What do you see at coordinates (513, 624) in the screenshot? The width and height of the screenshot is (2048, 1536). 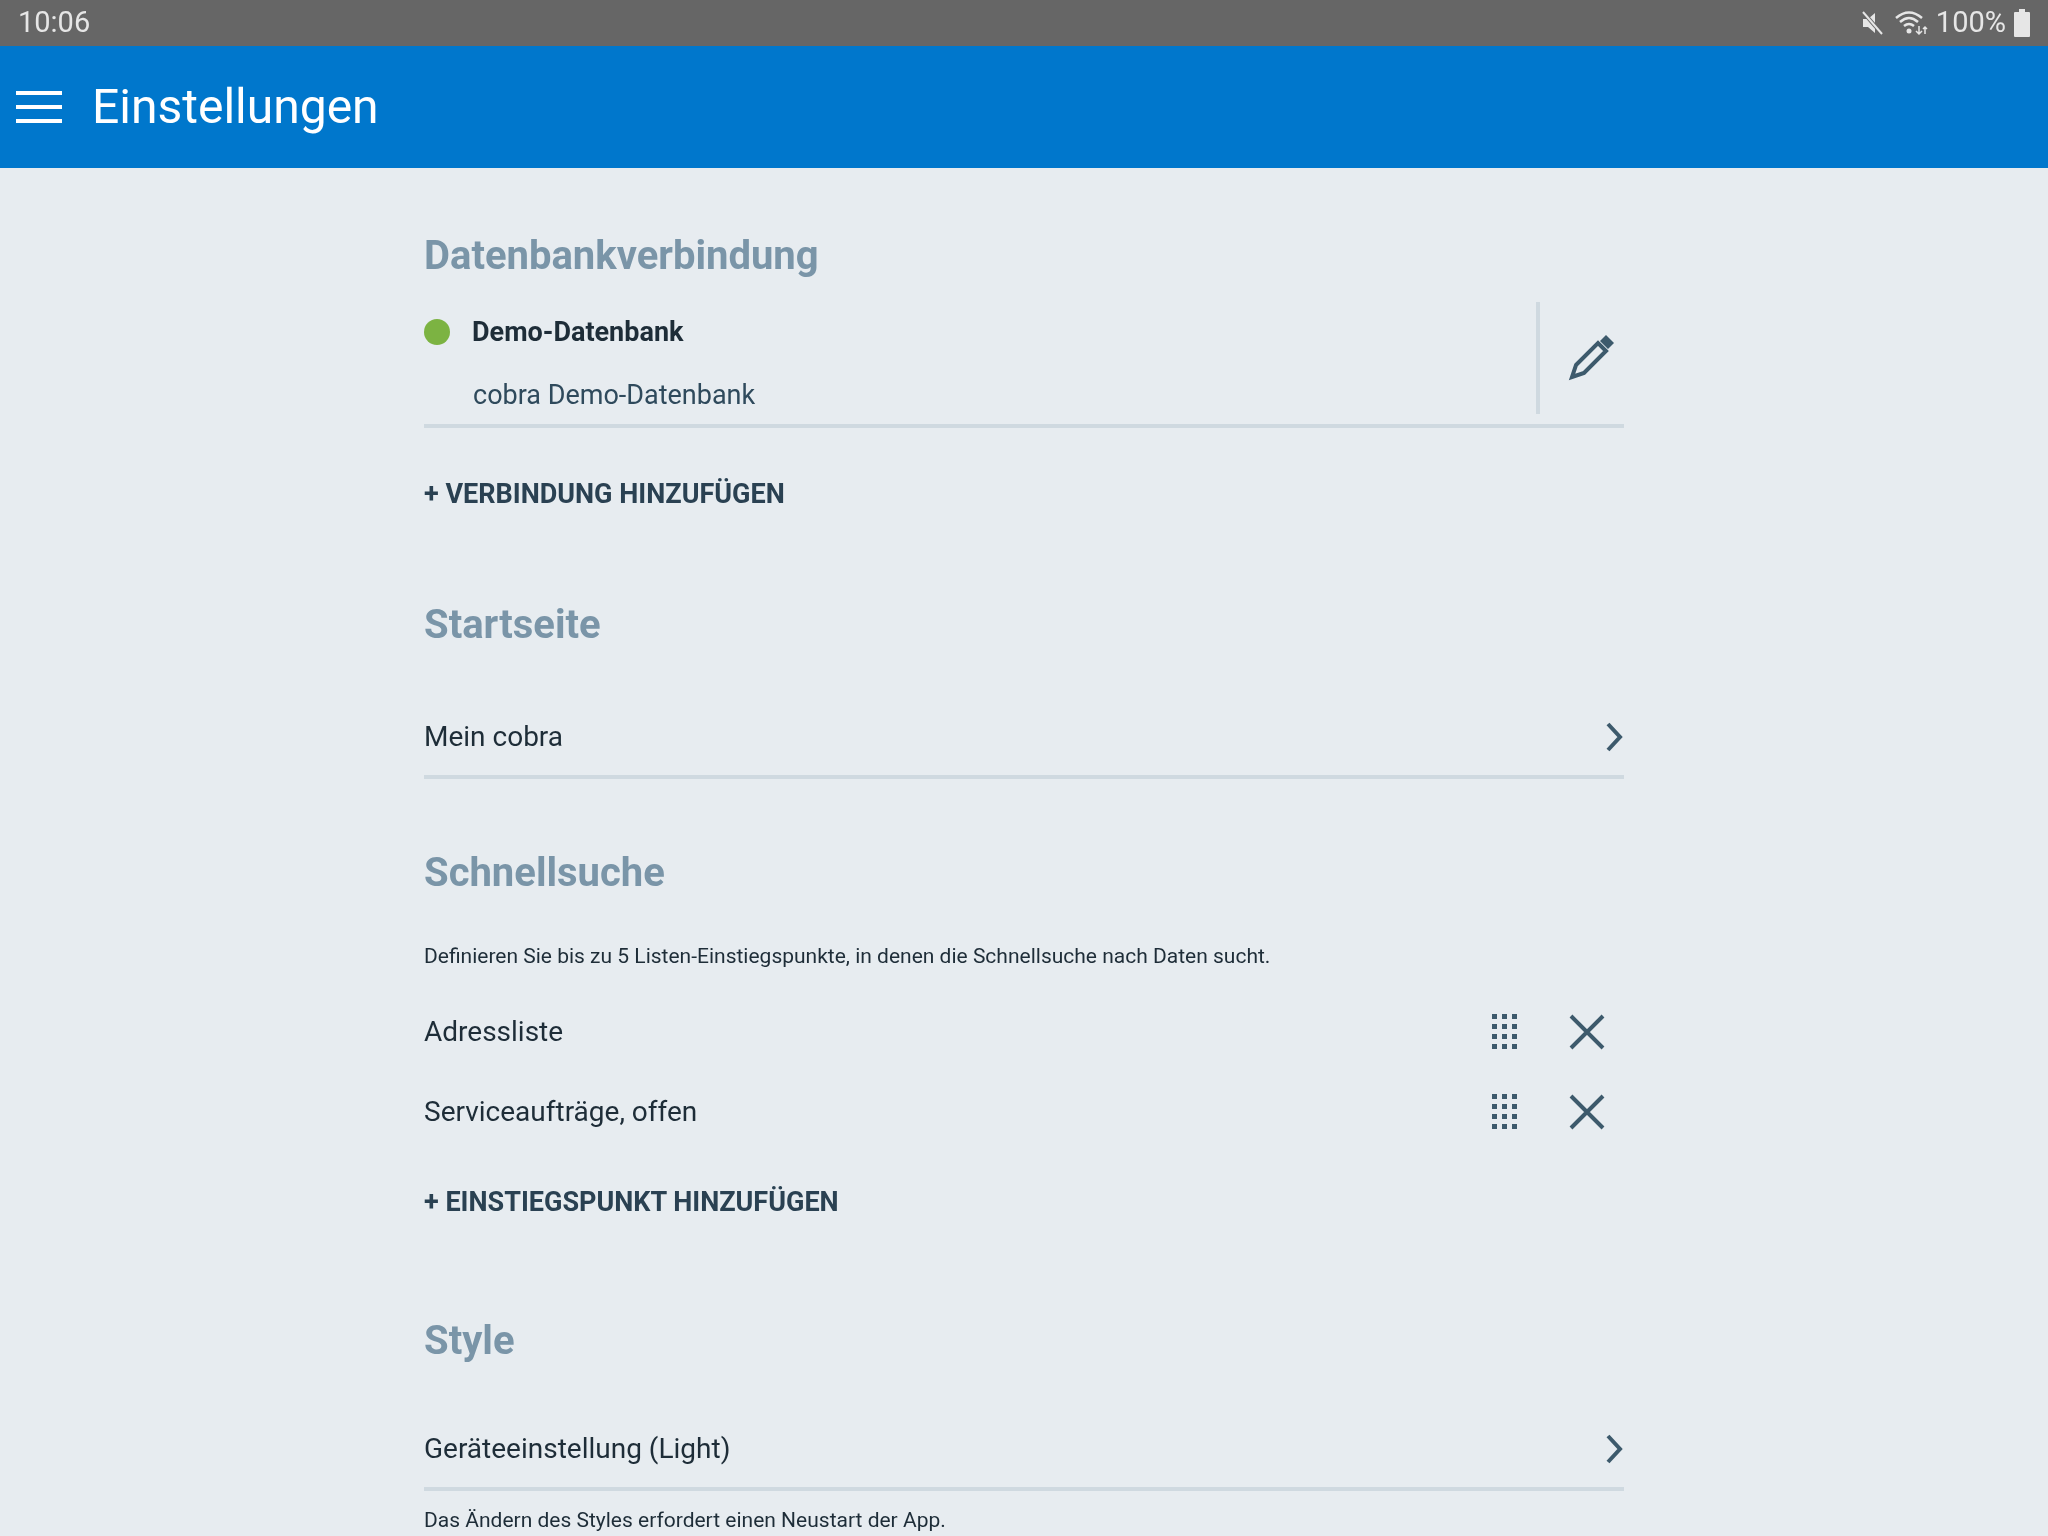 I see `section-heading: Startseite` at bounding box center [513, 624].